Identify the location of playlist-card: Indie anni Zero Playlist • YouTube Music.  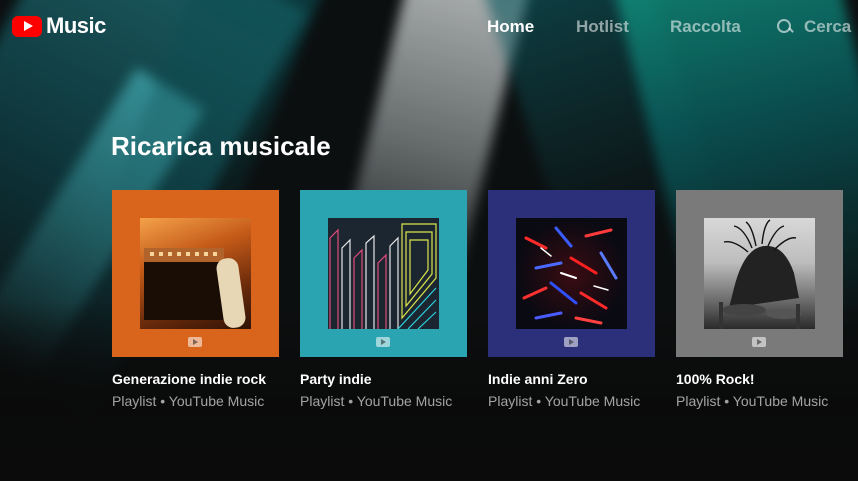
(571, 299).